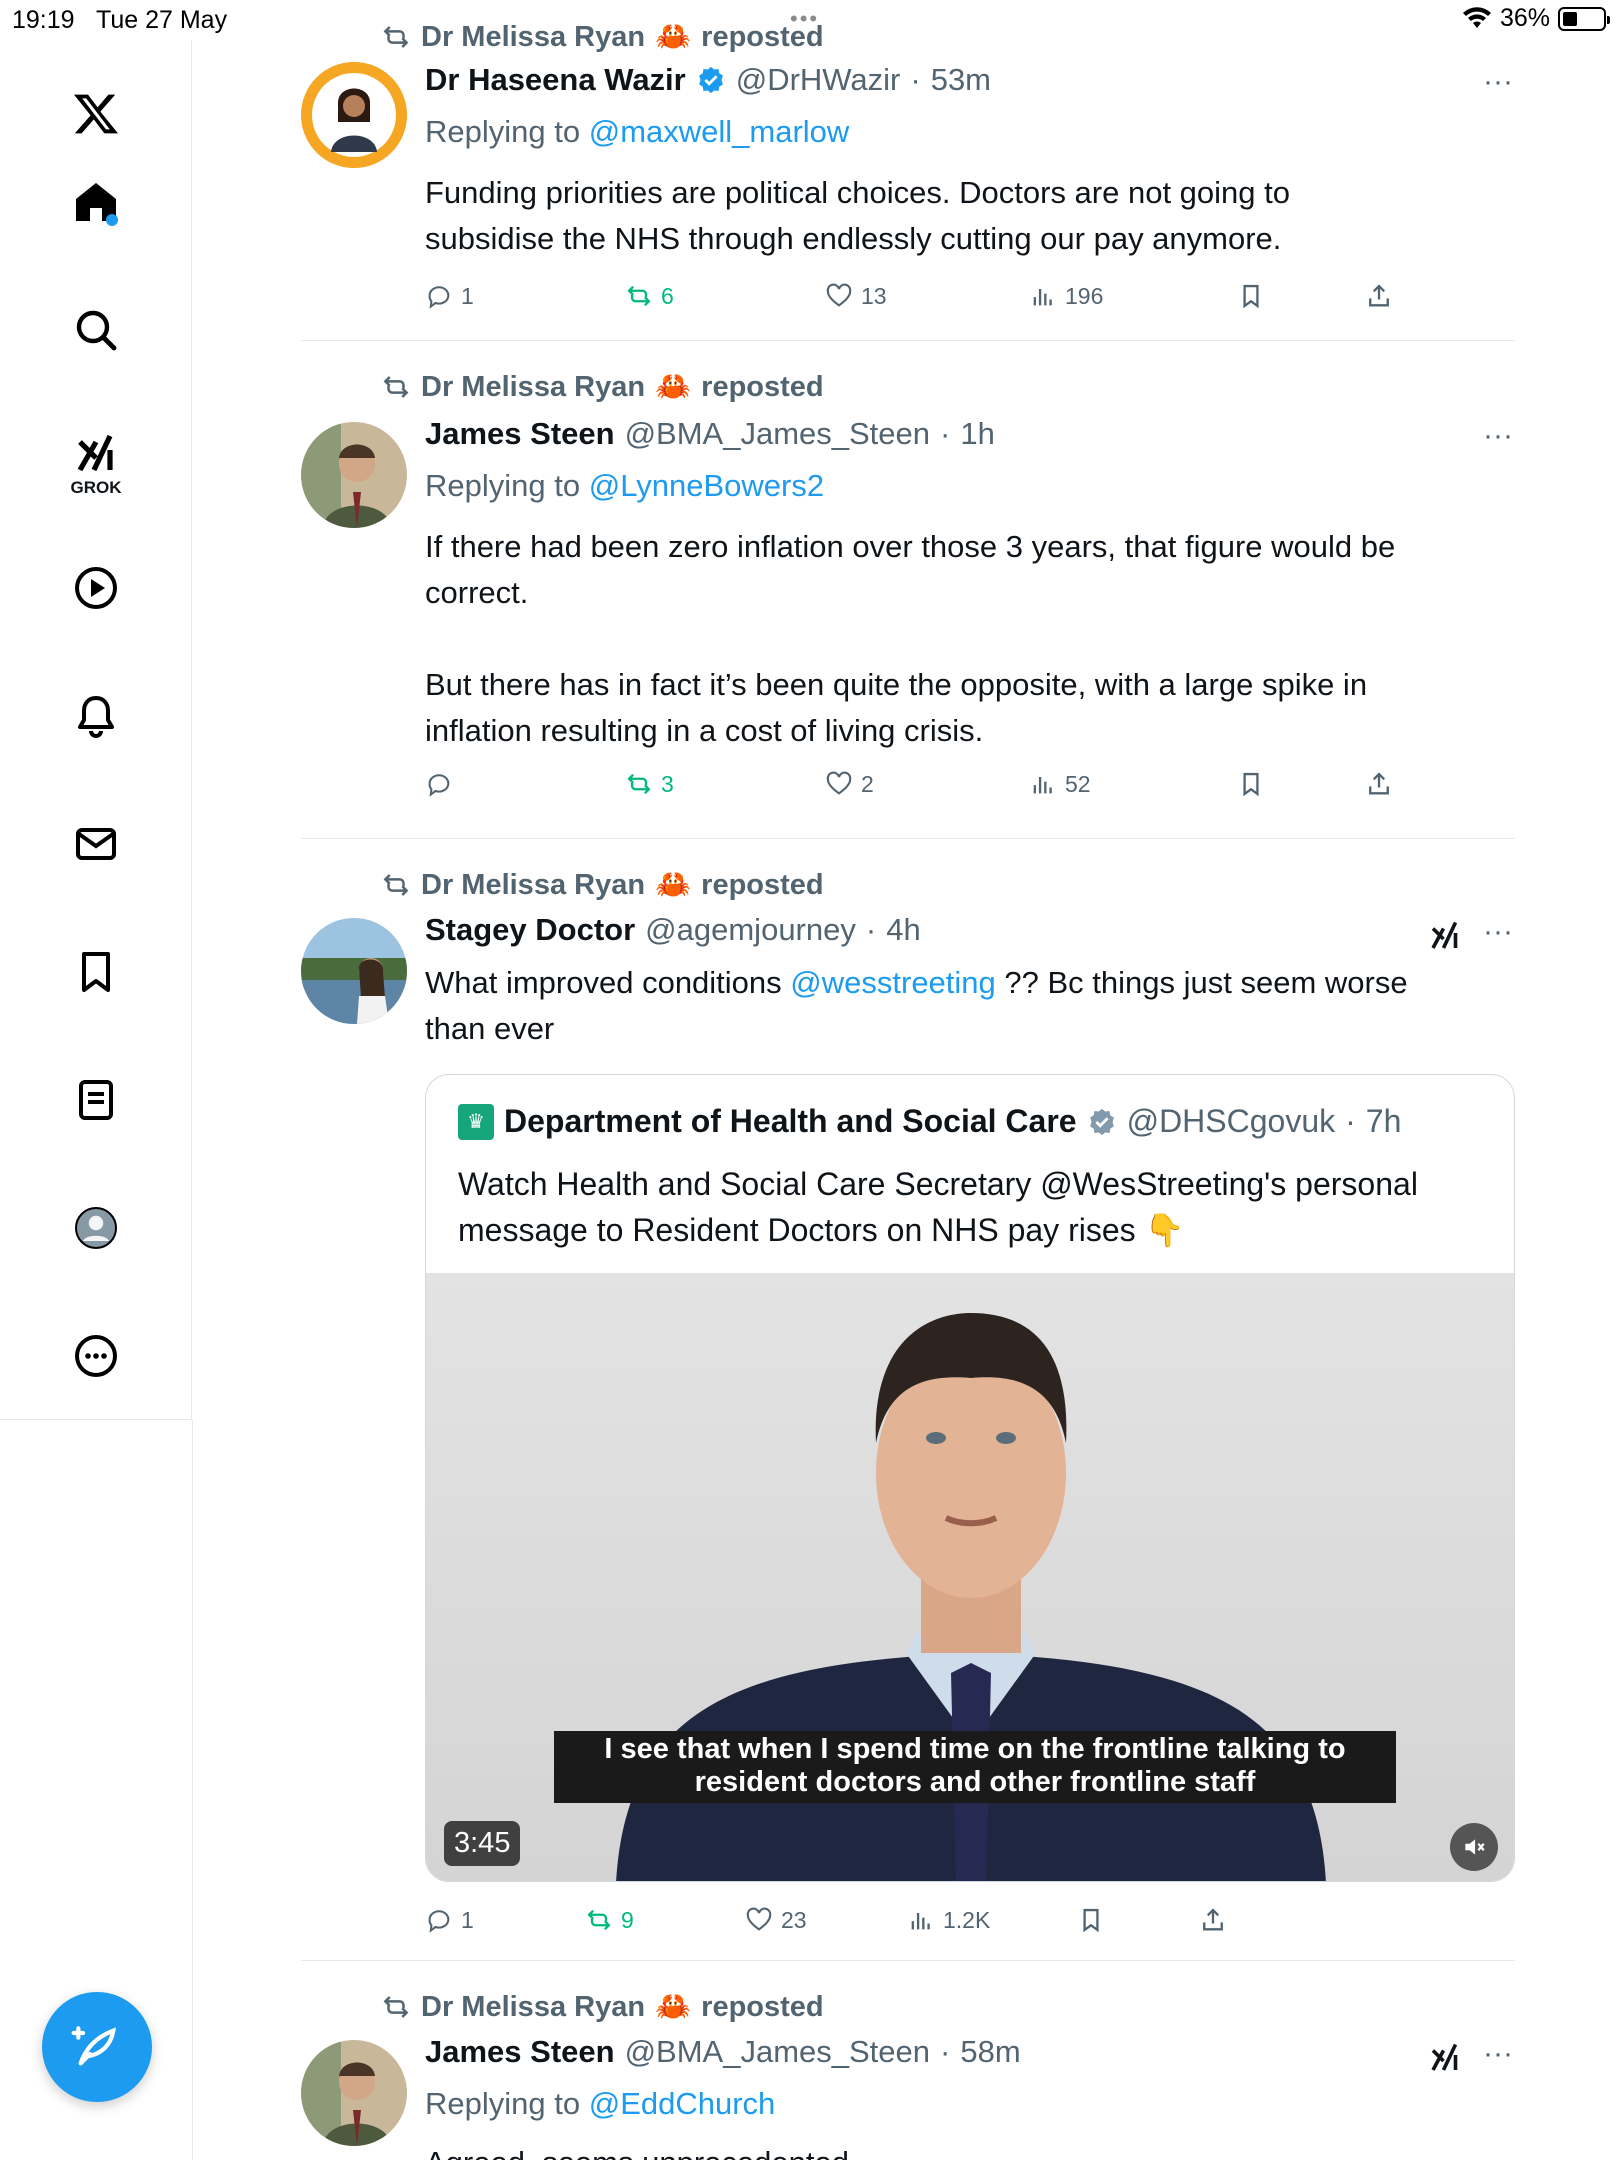  I want to click on verified-grey-badge-icon, so click(1101, 1121).